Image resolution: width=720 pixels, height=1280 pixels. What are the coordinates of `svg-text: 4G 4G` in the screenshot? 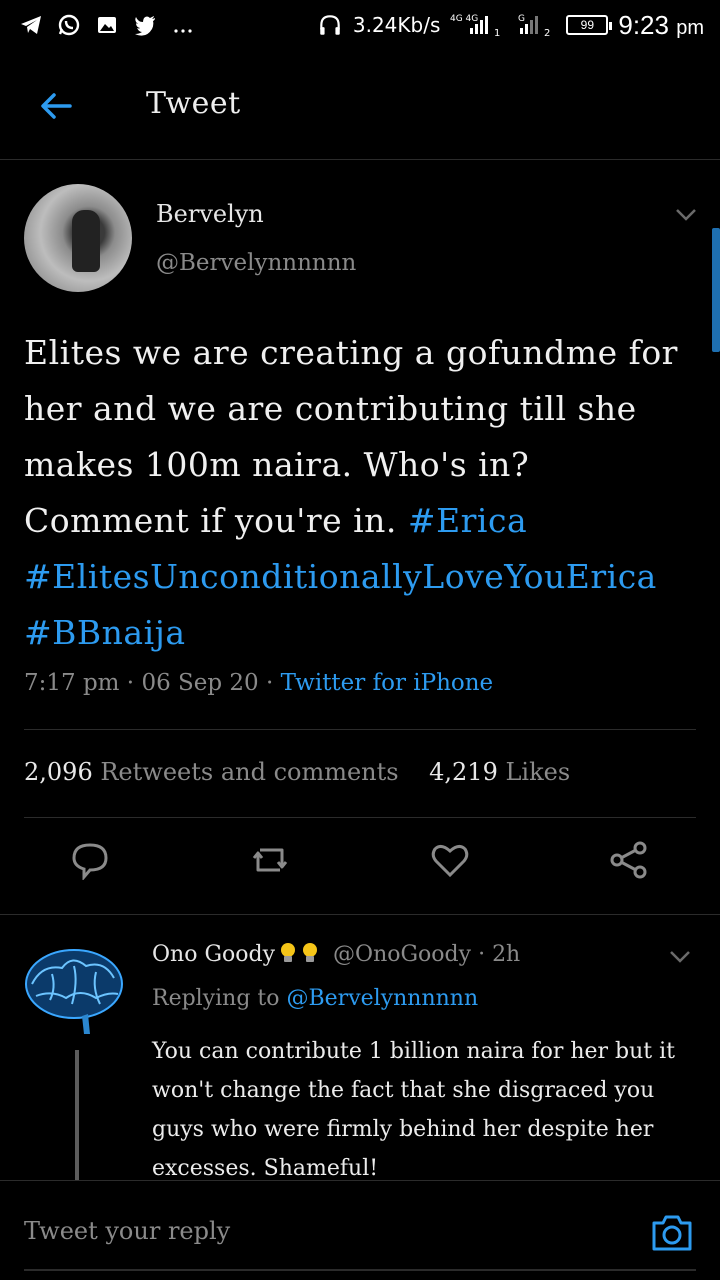 It's located at (464, 19).